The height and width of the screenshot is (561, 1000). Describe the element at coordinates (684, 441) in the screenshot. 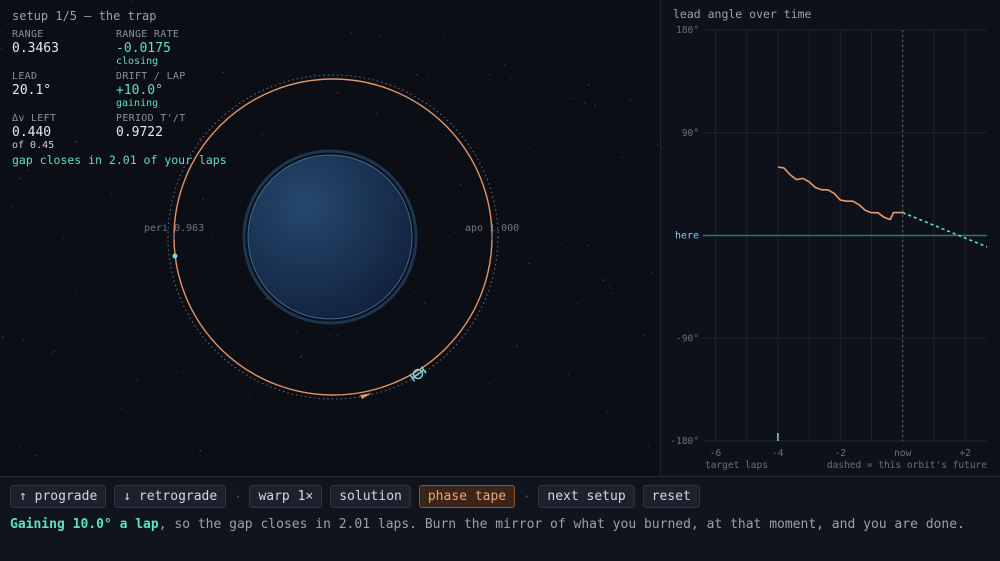

I see `y-tick-label: -180°` at that location.